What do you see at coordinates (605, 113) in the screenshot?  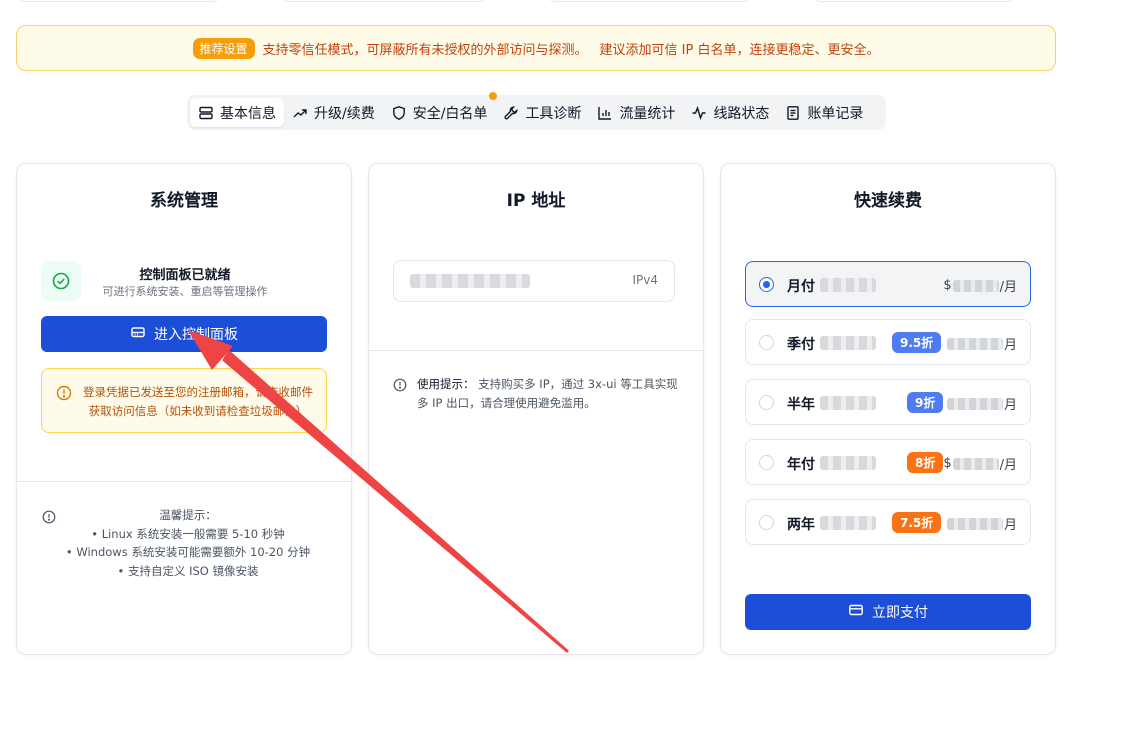 I see `bar-chart-icon` at bounding box center [605, 113].